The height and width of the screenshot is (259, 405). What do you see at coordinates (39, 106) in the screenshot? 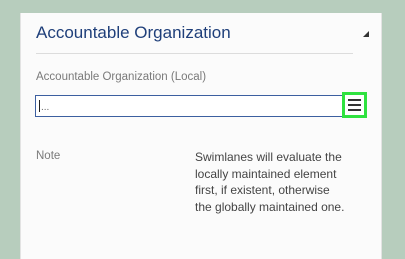
I see `text-caret` at bounding box center [39, 106].